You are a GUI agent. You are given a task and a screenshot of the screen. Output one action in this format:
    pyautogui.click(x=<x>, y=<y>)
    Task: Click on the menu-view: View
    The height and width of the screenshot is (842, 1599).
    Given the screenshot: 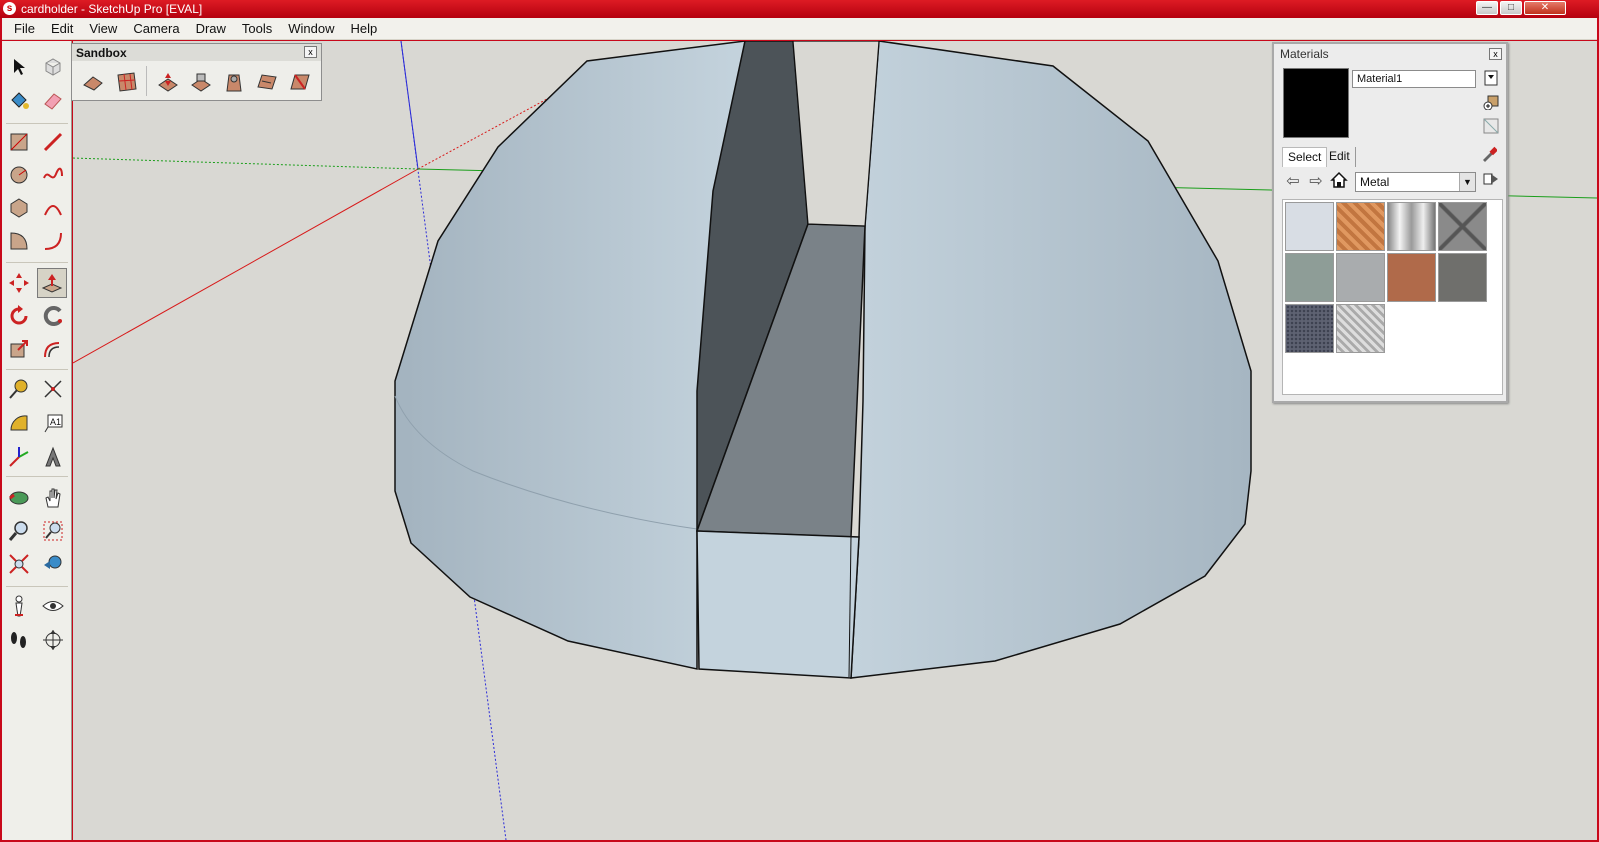 What is the action you would take?
    pyautogui.click(x=103, y=29)
    